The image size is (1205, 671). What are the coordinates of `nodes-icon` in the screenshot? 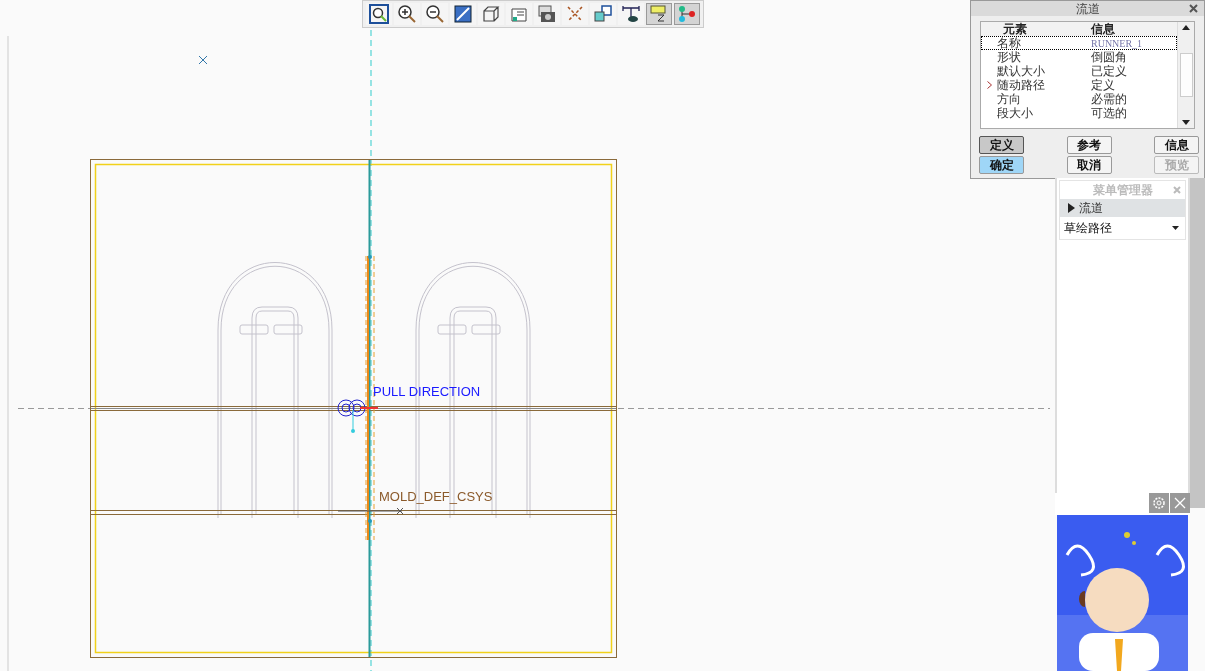 It's located at (687, 14).